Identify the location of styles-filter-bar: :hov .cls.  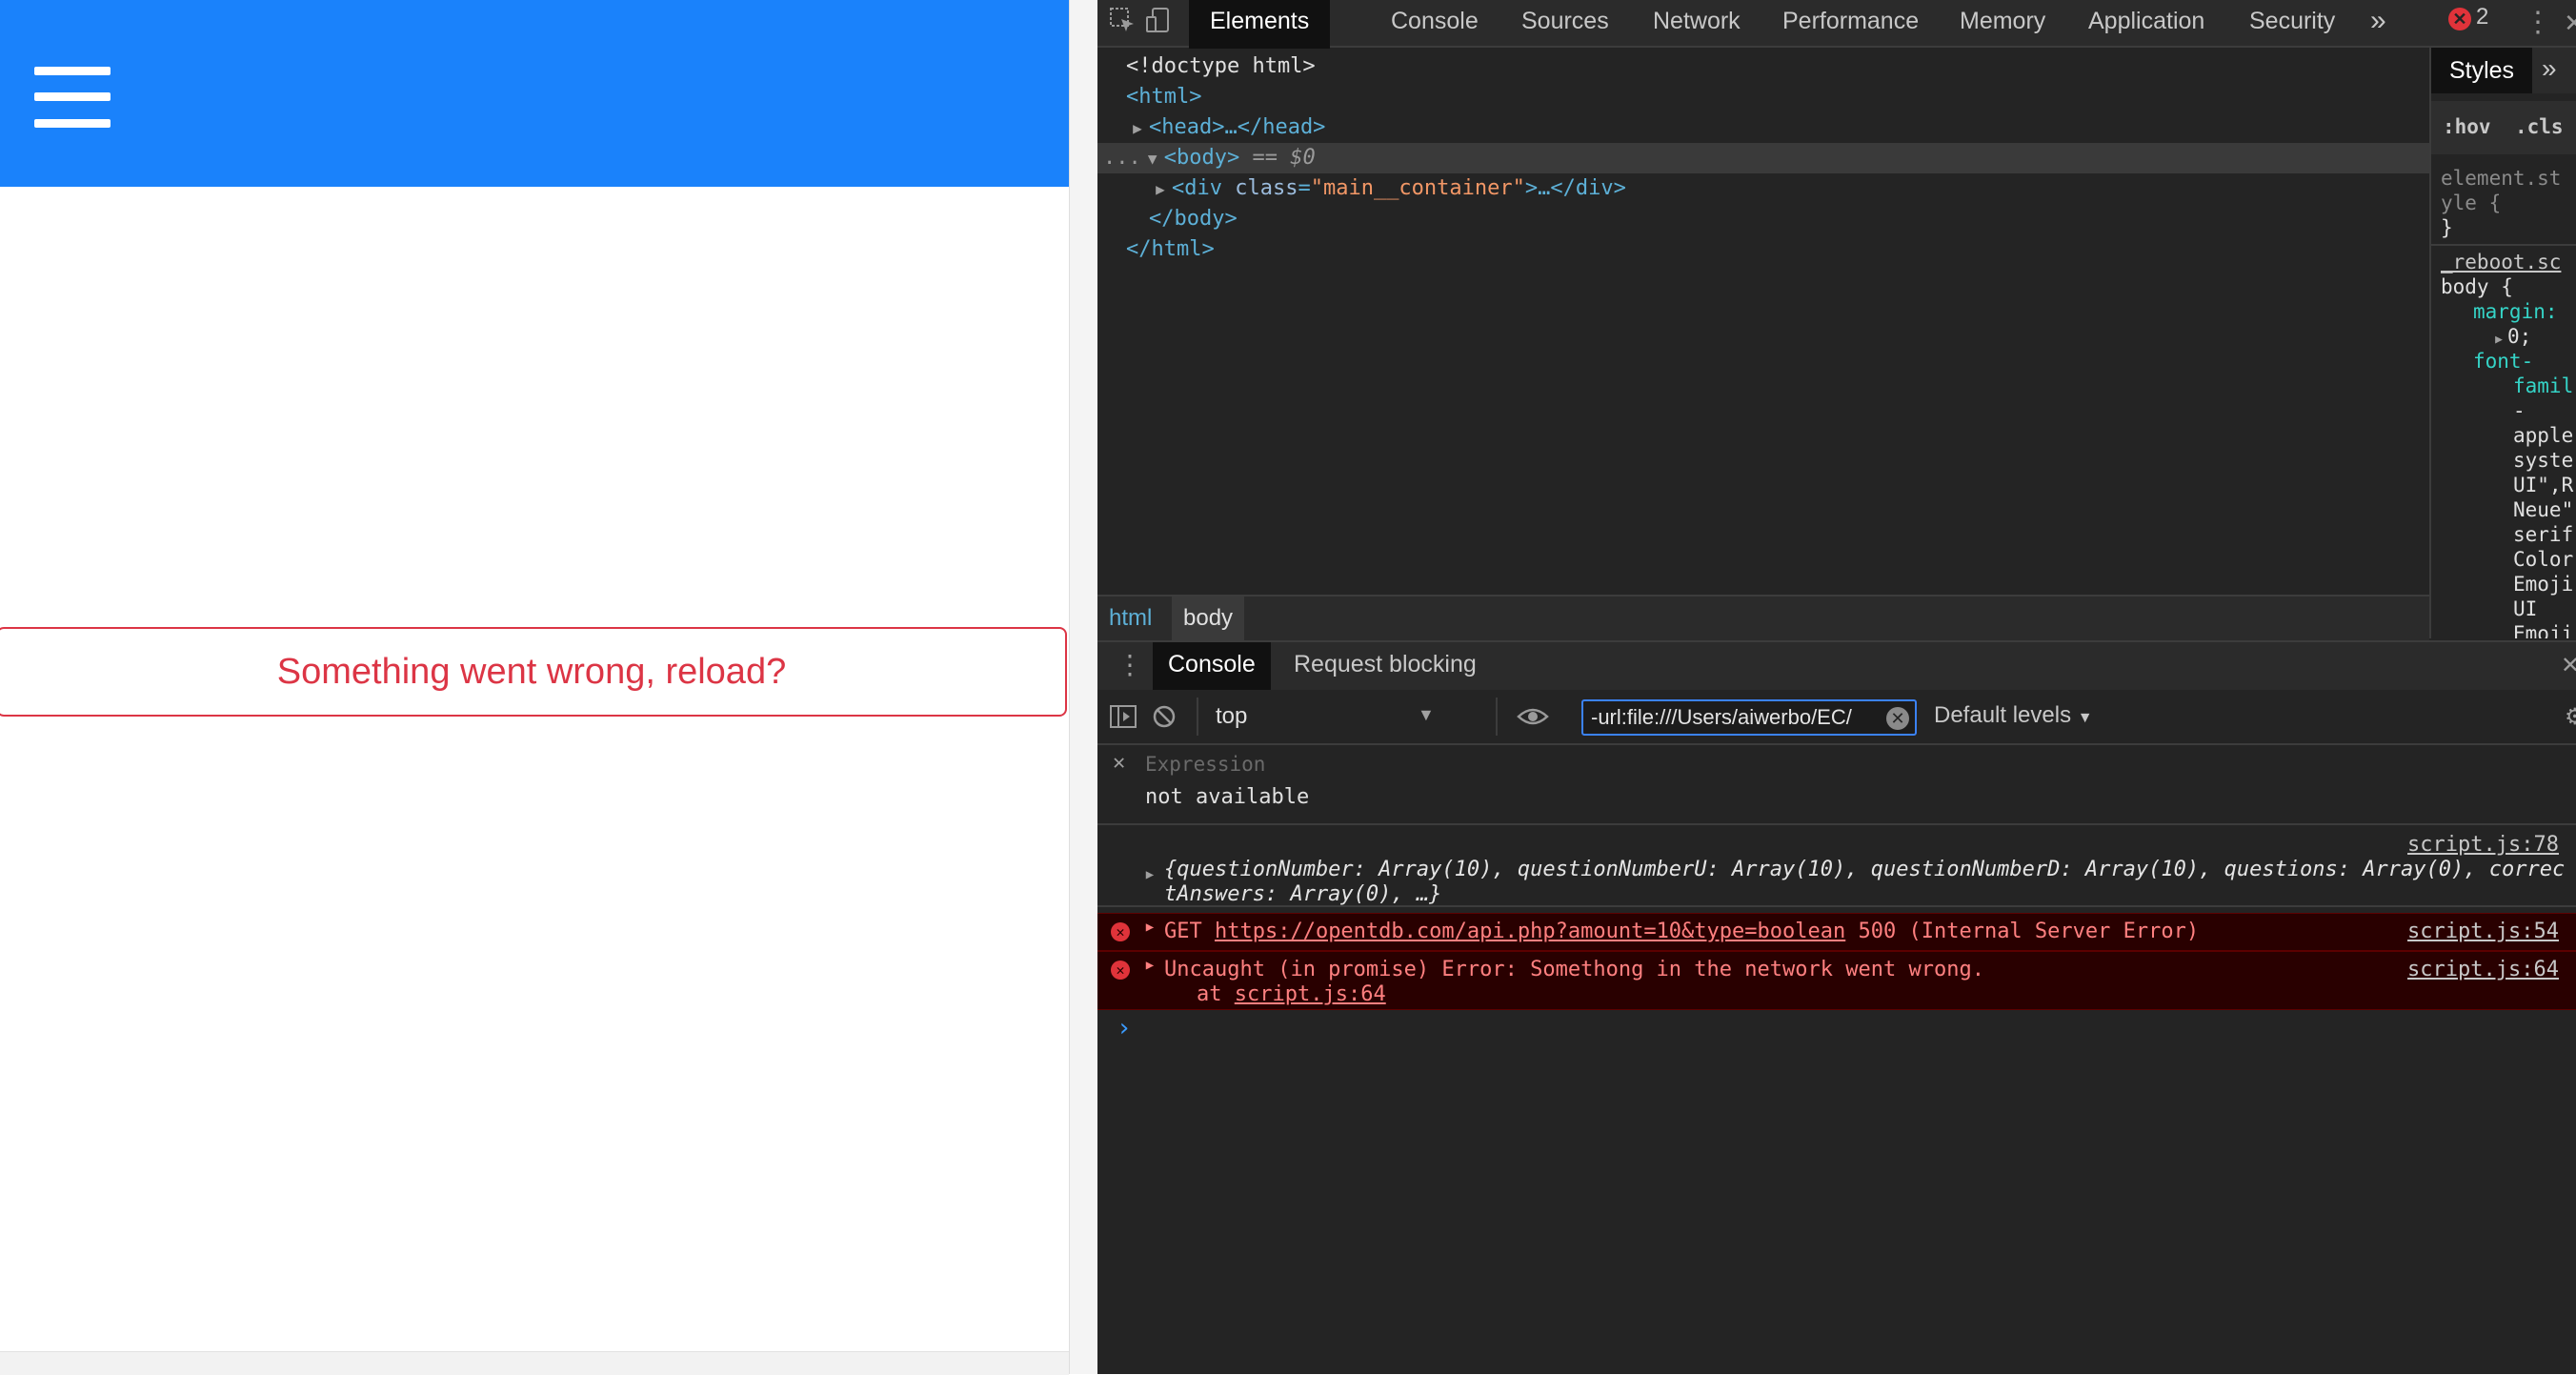
(2503, 127).